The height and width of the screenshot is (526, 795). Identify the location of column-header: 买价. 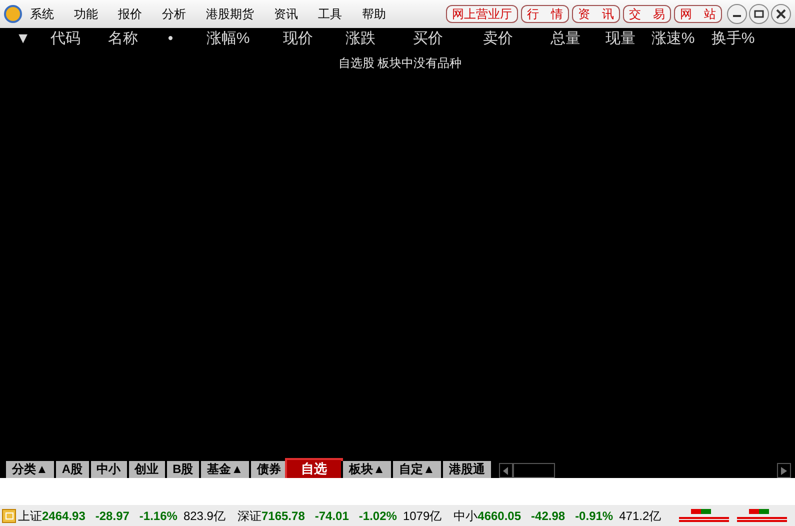
(428, 39).